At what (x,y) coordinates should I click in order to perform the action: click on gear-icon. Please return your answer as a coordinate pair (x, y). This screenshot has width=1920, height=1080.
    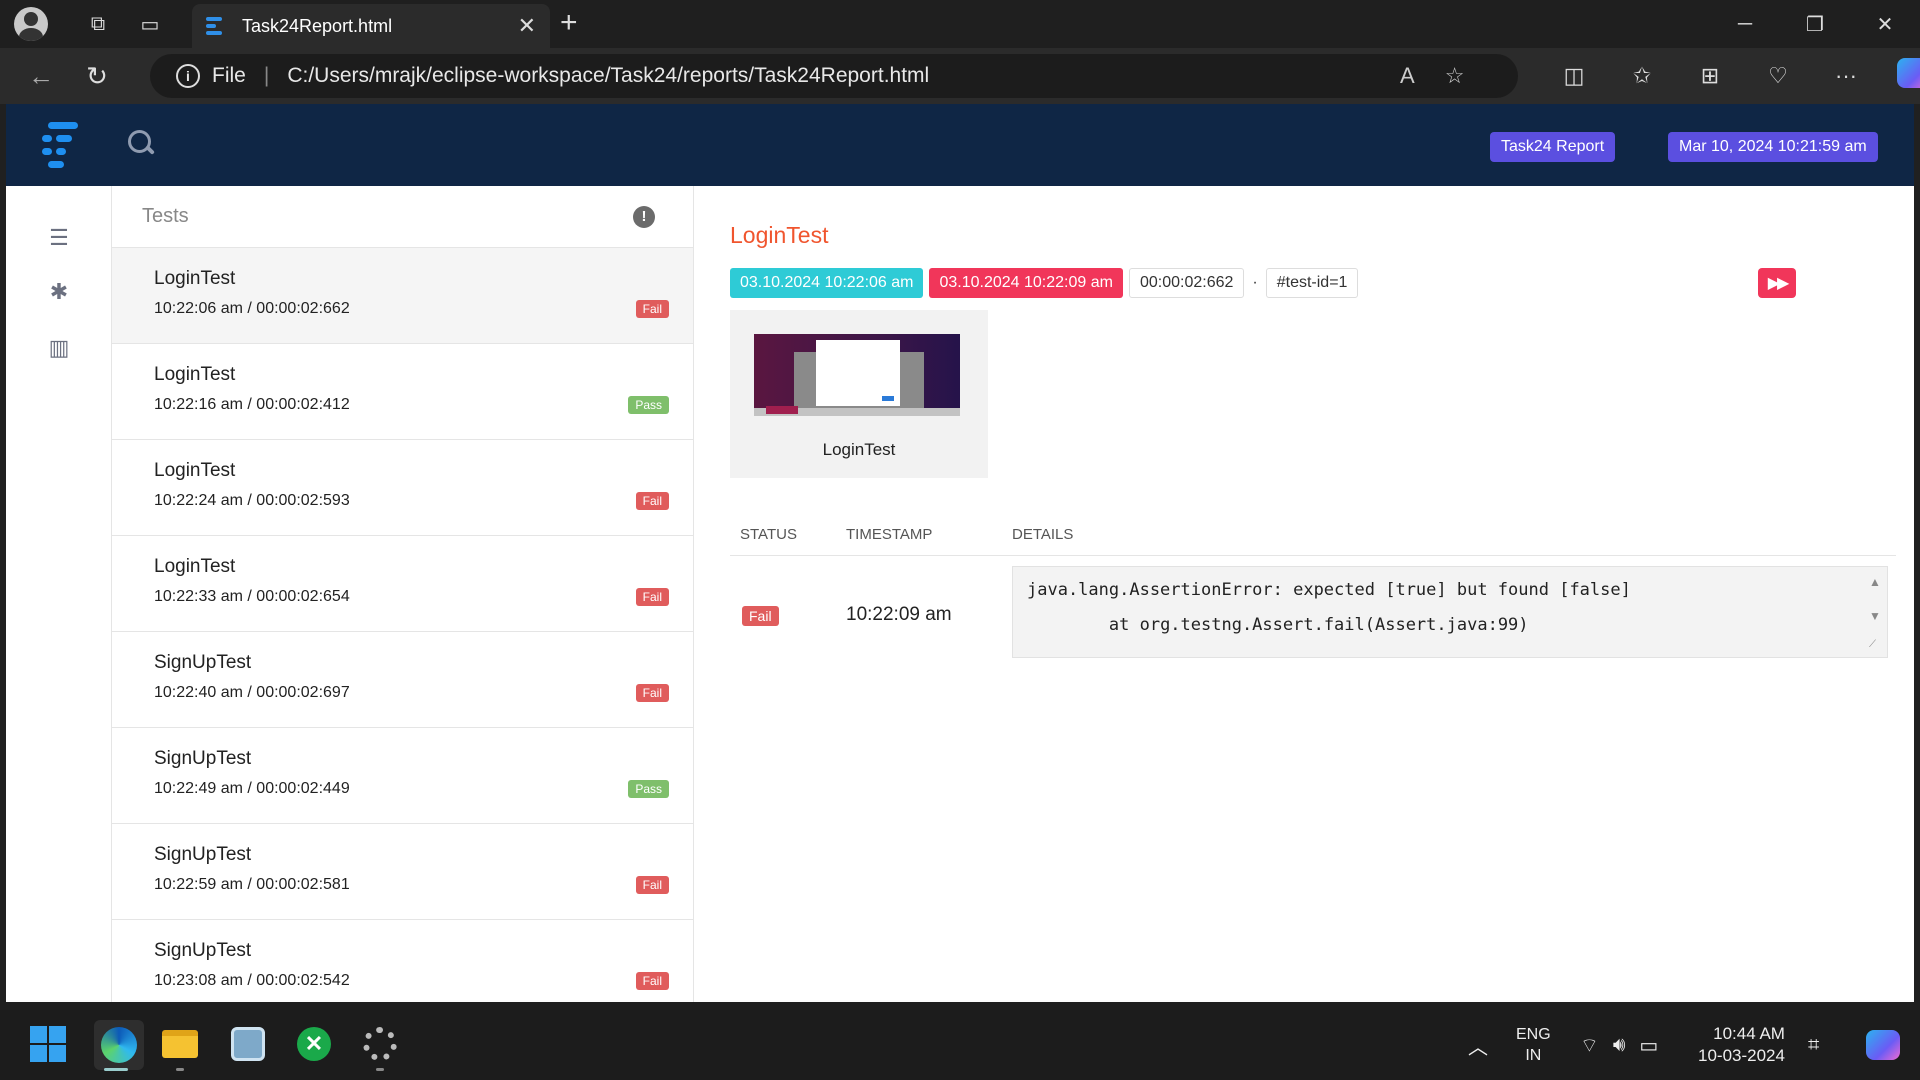
    Looking at the image, I should click on (380, 1044).